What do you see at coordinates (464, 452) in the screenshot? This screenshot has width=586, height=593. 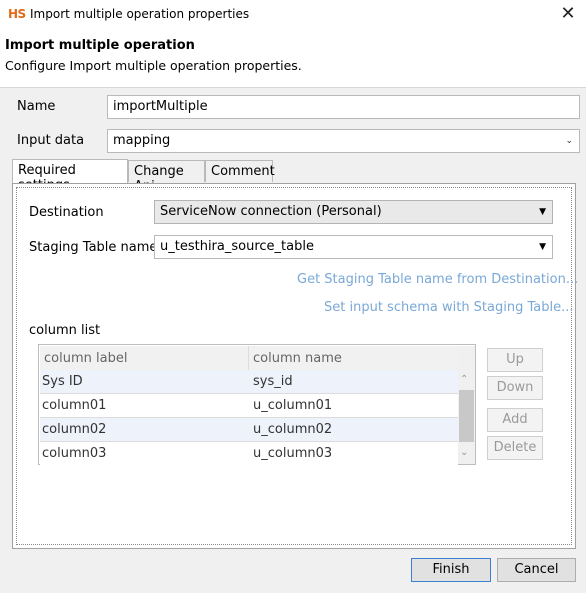 I see `scroll-down-icon: ⌄` at bounding box center [464, 452].